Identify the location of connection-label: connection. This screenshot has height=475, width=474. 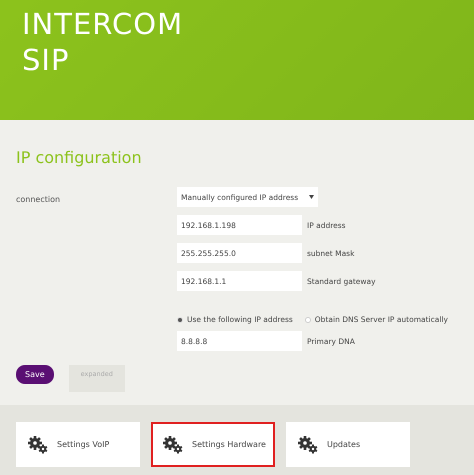
(38, 199).